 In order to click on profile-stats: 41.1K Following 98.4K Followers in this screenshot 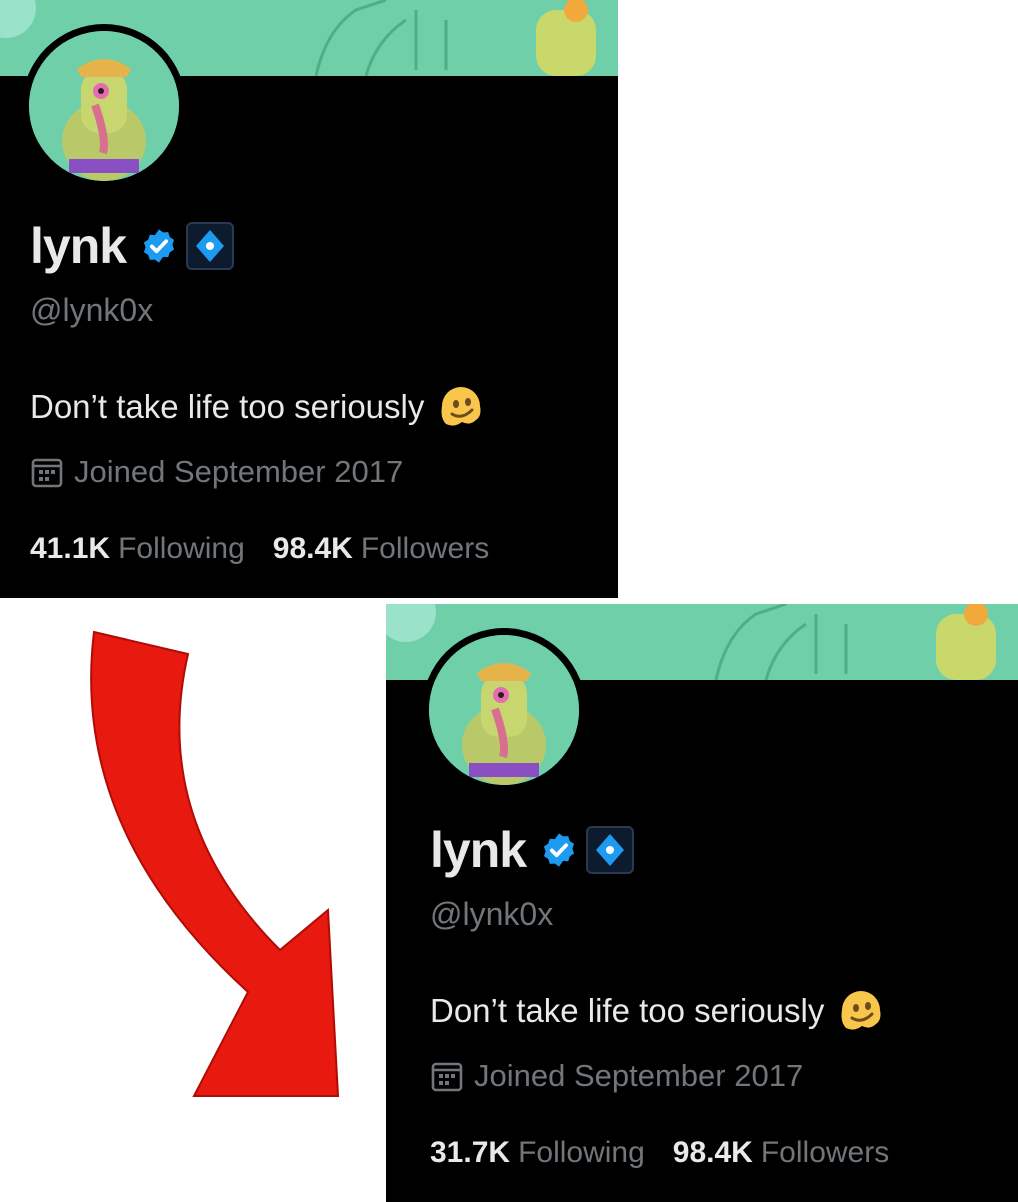, I will do `click(273, 549)`.